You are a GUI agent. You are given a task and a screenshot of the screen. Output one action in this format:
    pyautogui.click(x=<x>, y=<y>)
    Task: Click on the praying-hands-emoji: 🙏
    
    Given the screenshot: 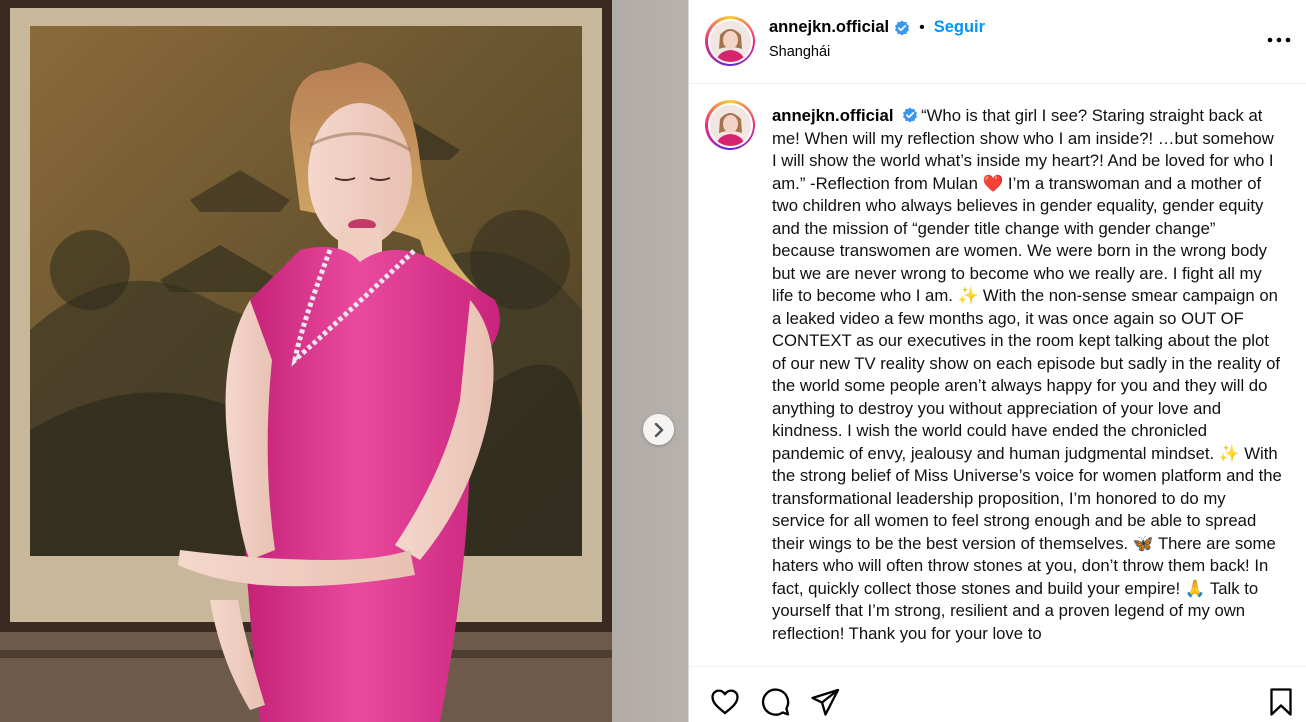 What is the action you would take?
    pyautogui.click(x=1195, y=588)
    